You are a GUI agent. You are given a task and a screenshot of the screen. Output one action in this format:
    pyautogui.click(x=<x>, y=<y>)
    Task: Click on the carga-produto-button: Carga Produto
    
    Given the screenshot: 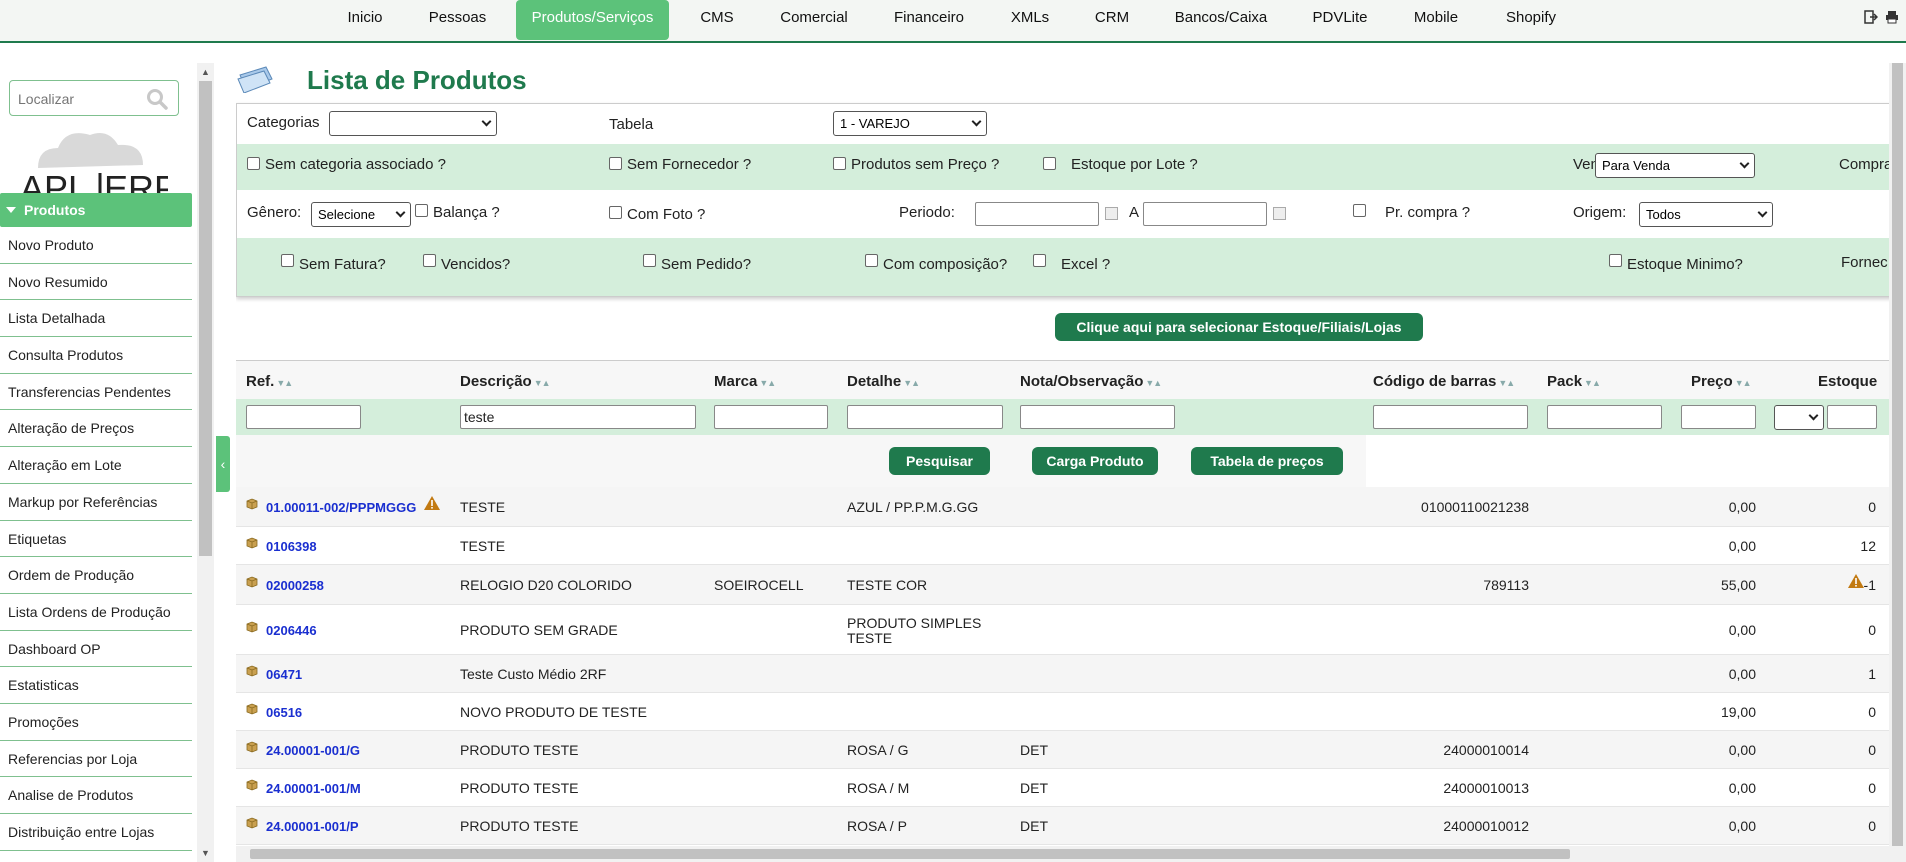 What is the action you would take?
    pyautogui.click(x=1095, y=461)
    